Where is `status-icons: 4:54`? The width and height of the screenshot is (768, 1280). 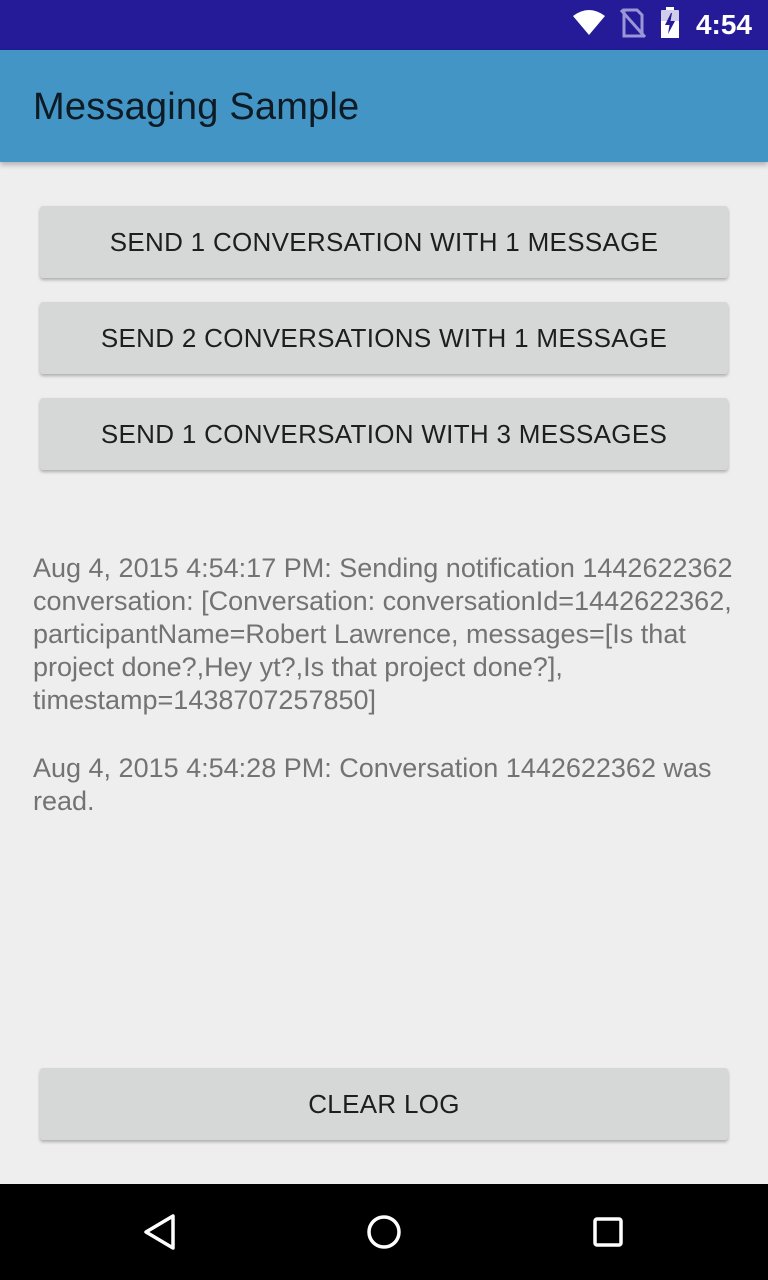 status-icons: 4:54 is located at coordinates (662, 25).